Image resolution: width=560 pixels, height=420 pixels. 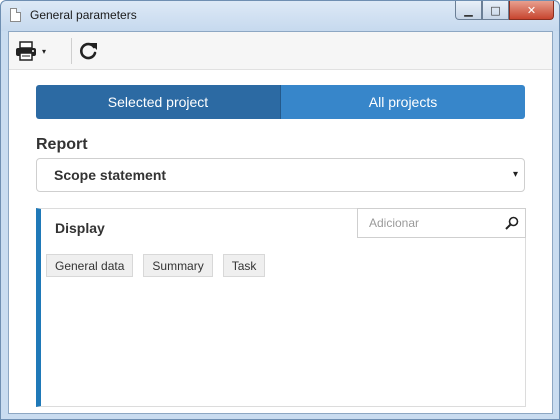 What do you see at coordinates (178, 265) in the screenshot?
I see `chip-summary: Summary` at bounding box center [178, 265].